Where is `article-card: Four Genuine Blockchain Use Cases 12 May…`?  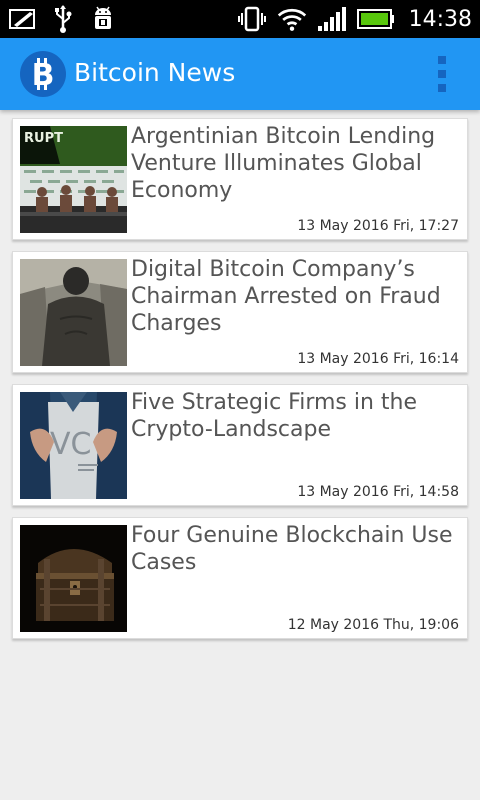
article-card: Four Genuine Blockchain Use Cases 12 May… is located at coordinates (240, 578).